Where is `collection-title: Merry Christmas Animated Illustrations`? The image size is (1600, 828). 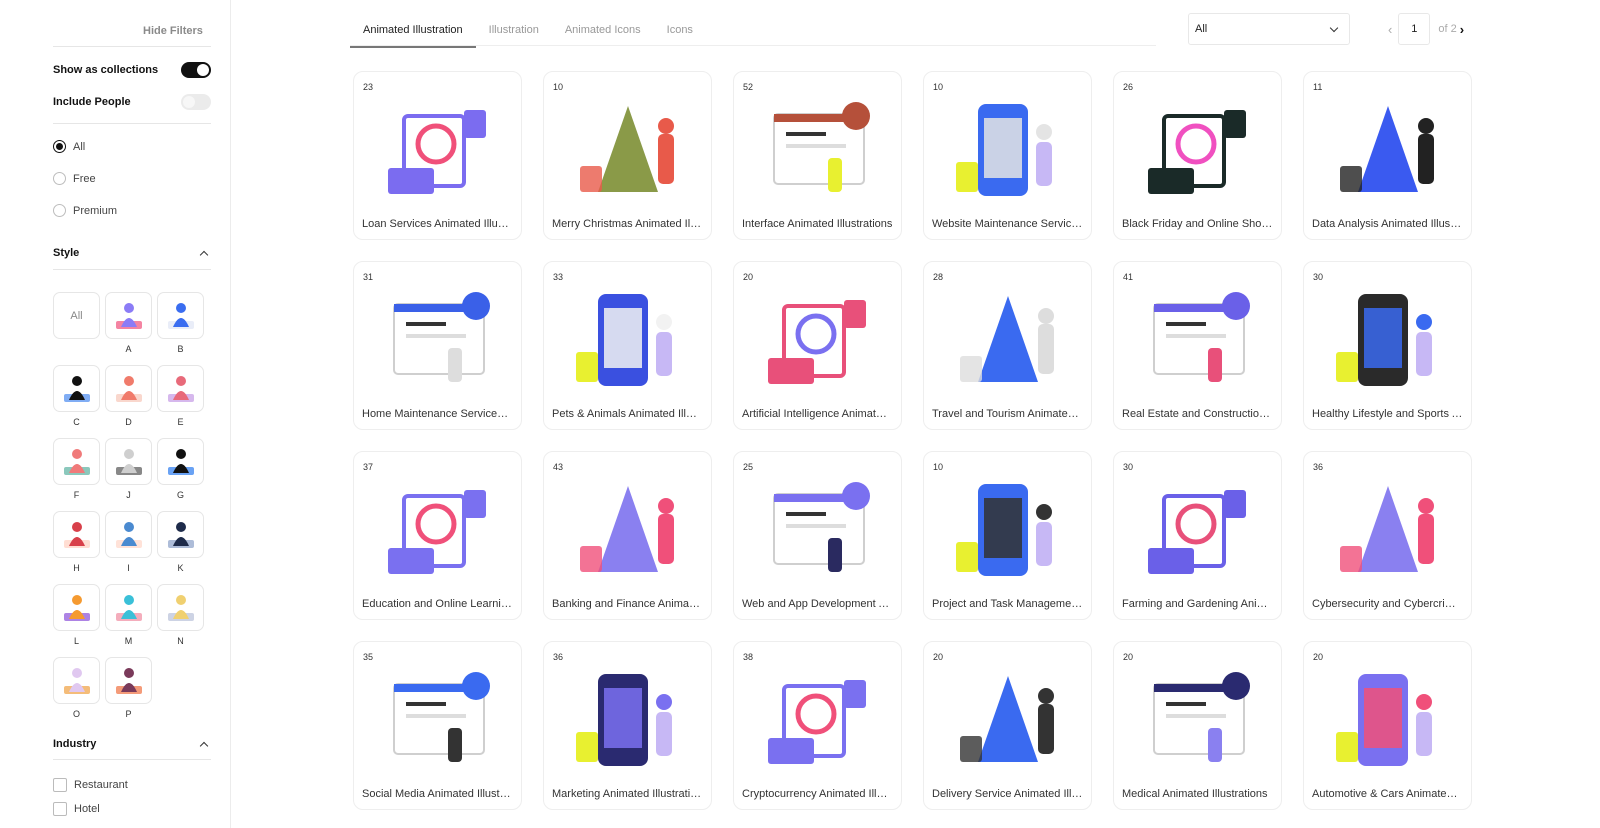
collection-title: Merry Christmas Animated Illustrations is located at coordinates (627, 224).